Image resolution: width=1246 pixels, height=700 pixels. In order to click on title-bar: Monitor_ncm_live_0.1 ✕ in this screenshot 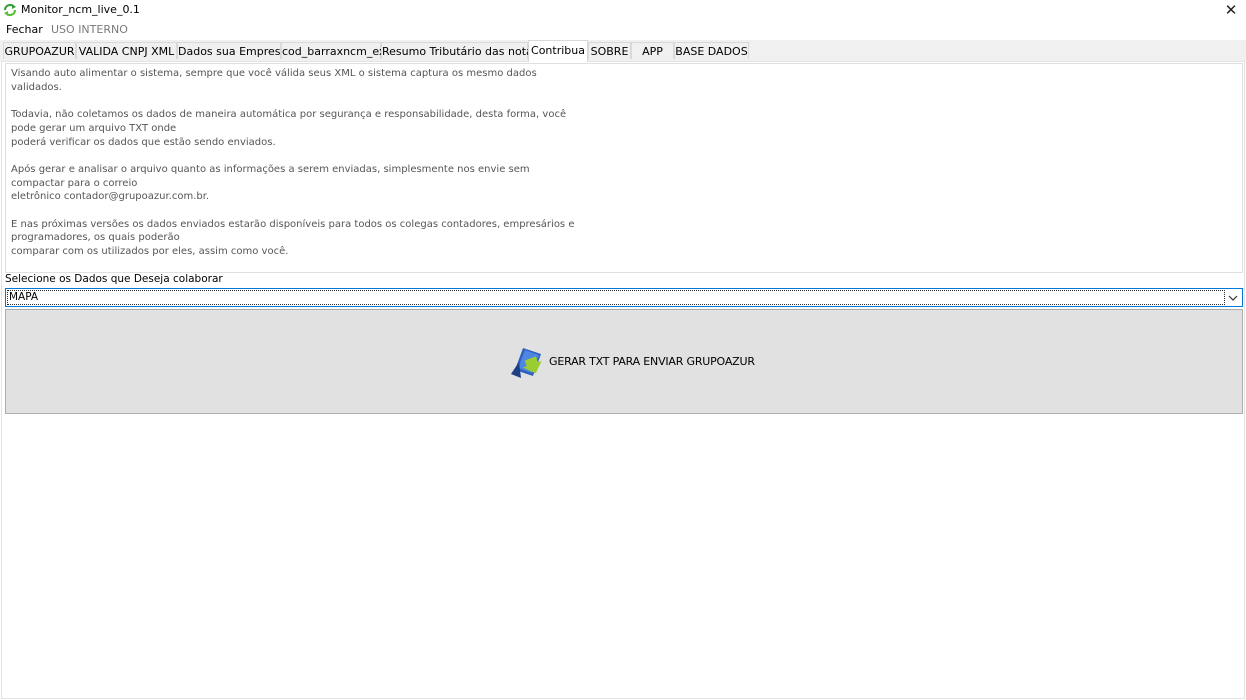, I will do `click(623, 10)`.